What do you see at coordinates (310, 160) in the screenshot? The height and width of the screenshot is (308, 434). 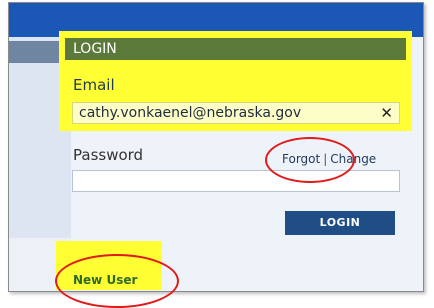 I see `annotation-circle-forgot` at bounding box center [310, 160].